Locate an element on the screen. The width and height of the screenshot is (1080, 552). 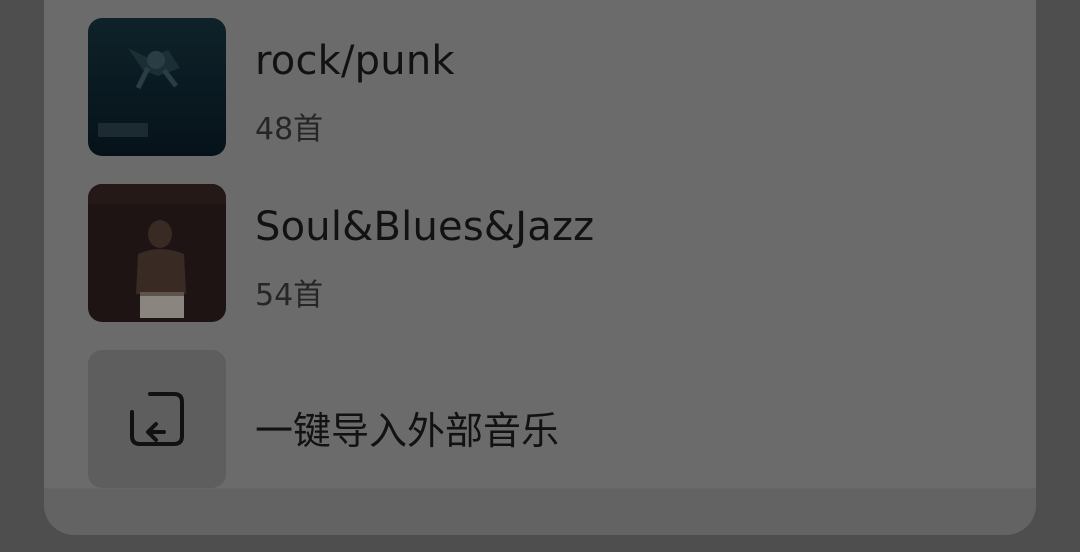
import-tile is located at coordinates (157, 419).